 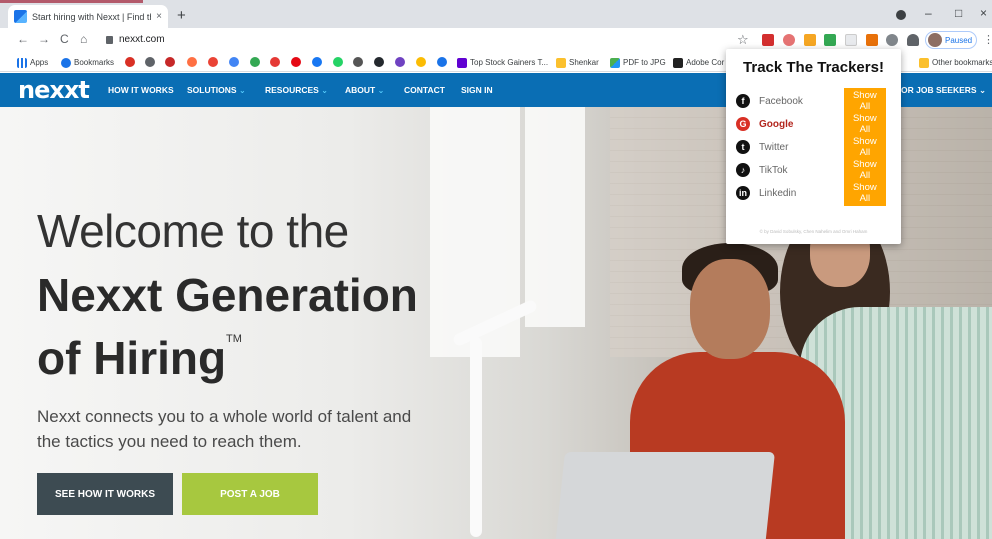 I want to click on maps-icon, so click(x=255, y=62).